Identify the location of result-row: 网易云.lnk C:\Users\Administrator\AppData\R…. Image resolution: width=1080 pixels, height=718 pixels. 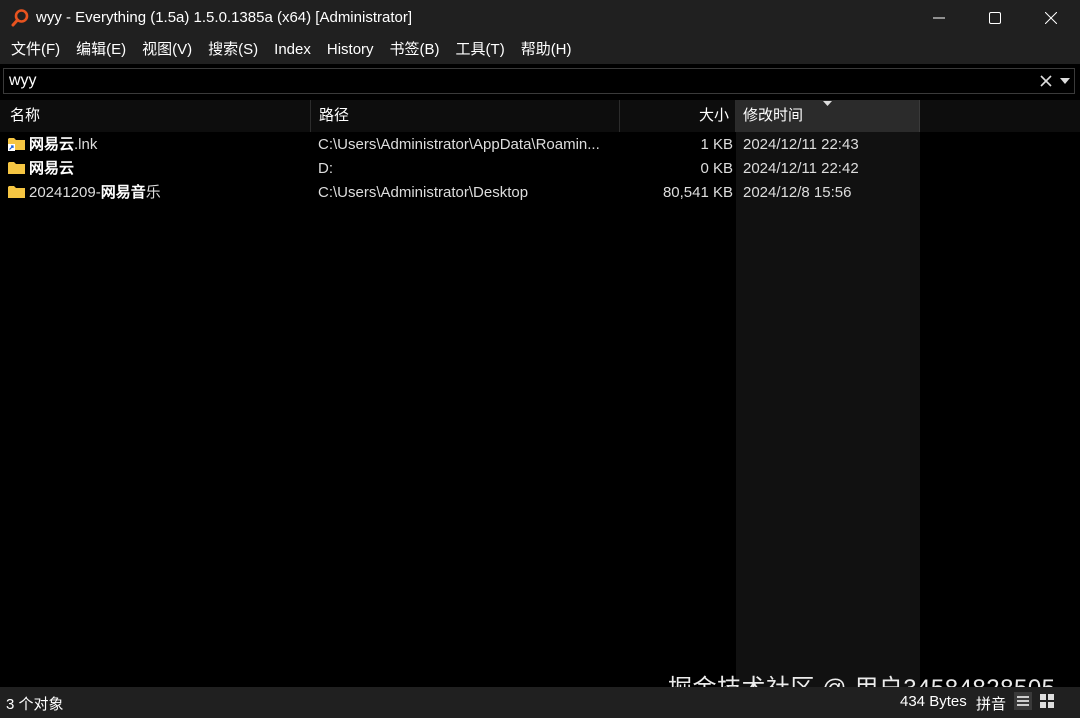
(540, 145).